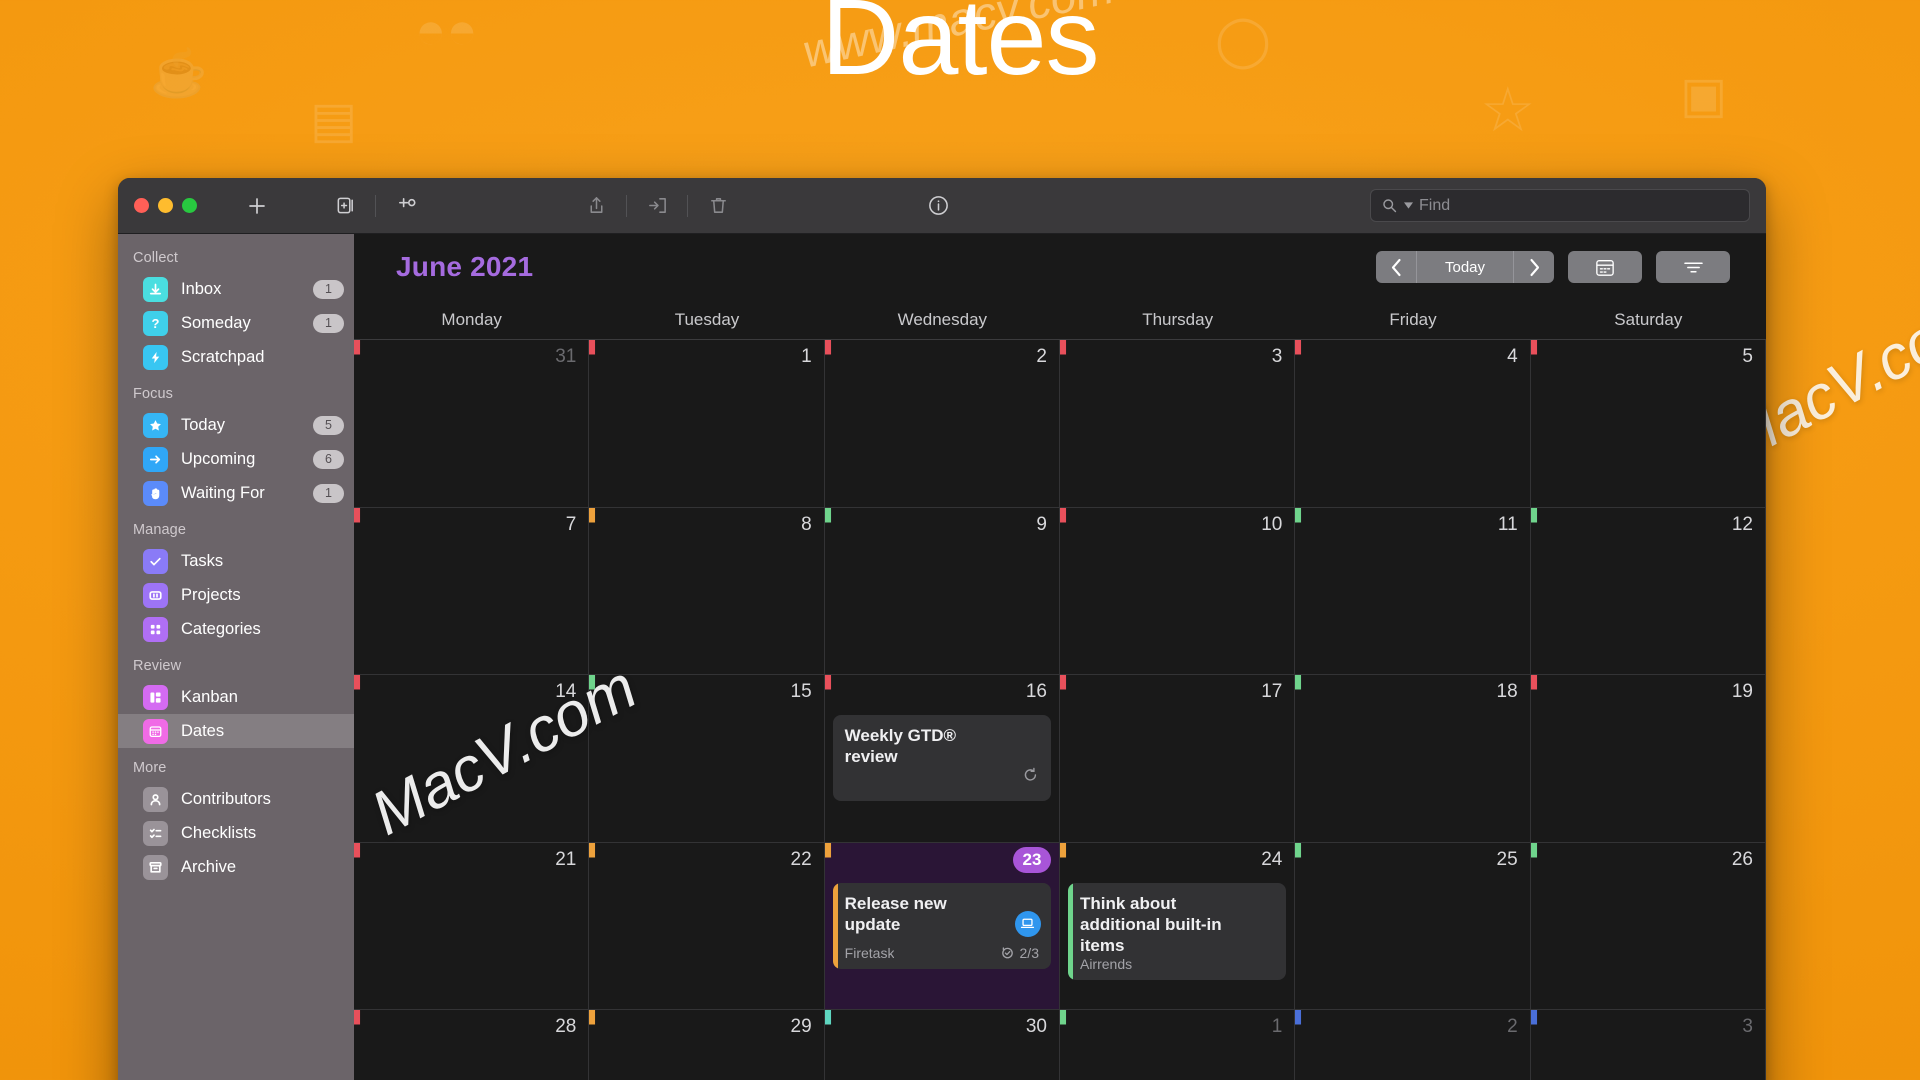 Image resolution: width=1920 pixels, height=1080 pixels. What do you see at coordinates (155, 731) in the screenshot?
I see `calendar-icon` at bounding box center [155, 731].